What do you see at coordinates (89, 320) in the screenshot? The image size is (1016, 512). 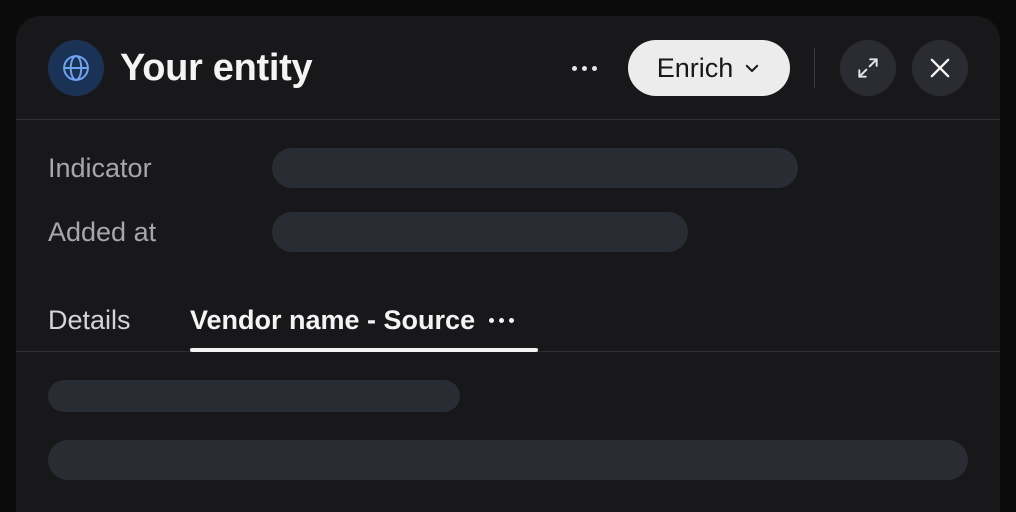 I see `tab-details: Details` at bounding box center [89, 320].